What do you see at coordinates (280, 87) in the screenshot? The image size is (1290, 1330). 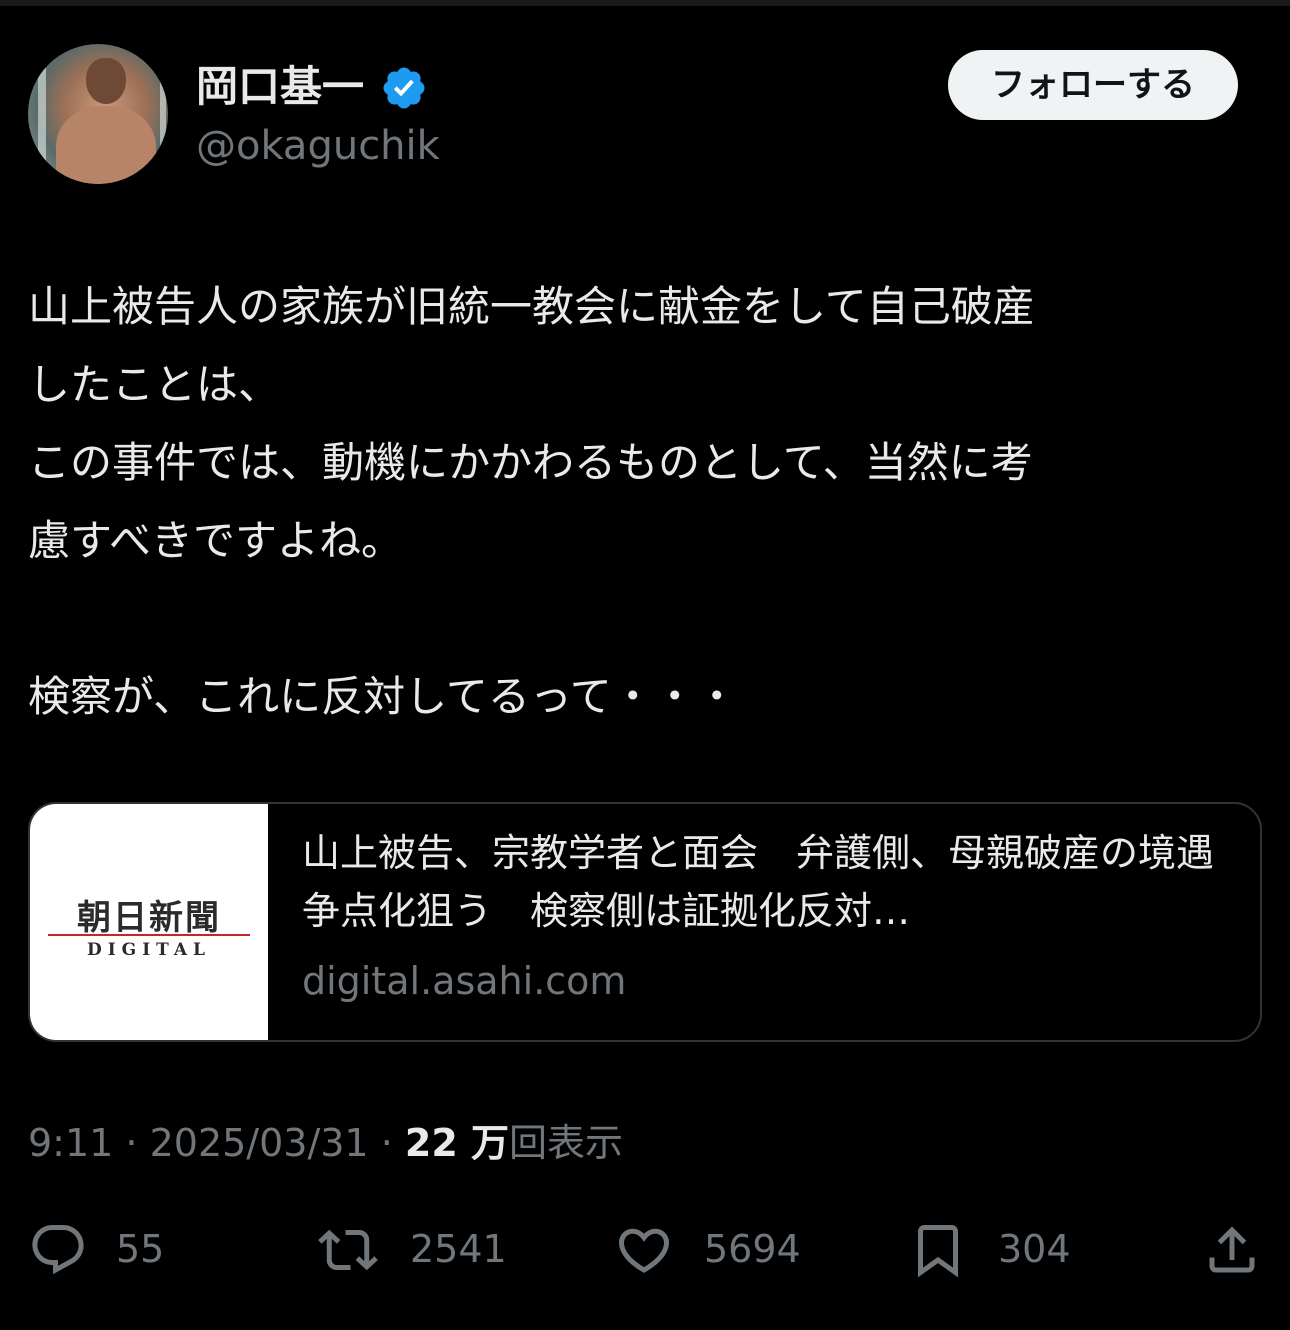 I see `author-display-name: 岡口基一` at bounding box center [280, 87].